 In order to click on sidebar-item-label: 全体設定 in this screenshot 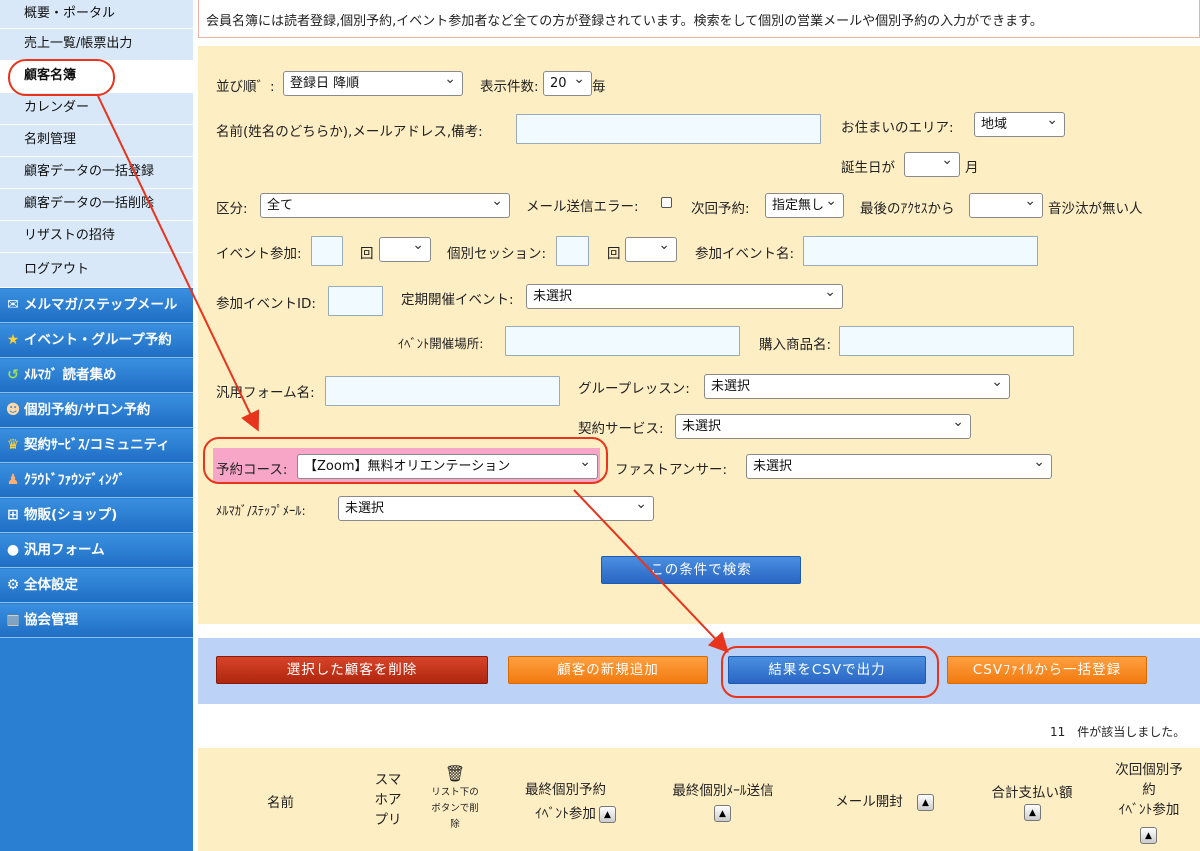, I will do `click(51, 585)`.